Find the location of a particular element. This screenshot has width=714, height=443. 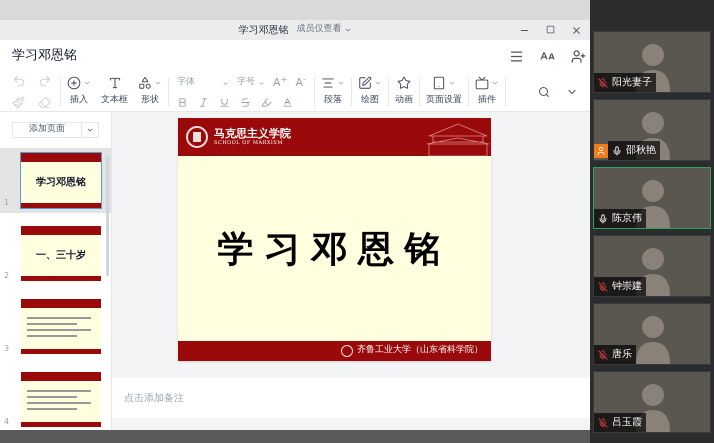

name-tag: 钟崇建 is located at coordinates (620, 286).